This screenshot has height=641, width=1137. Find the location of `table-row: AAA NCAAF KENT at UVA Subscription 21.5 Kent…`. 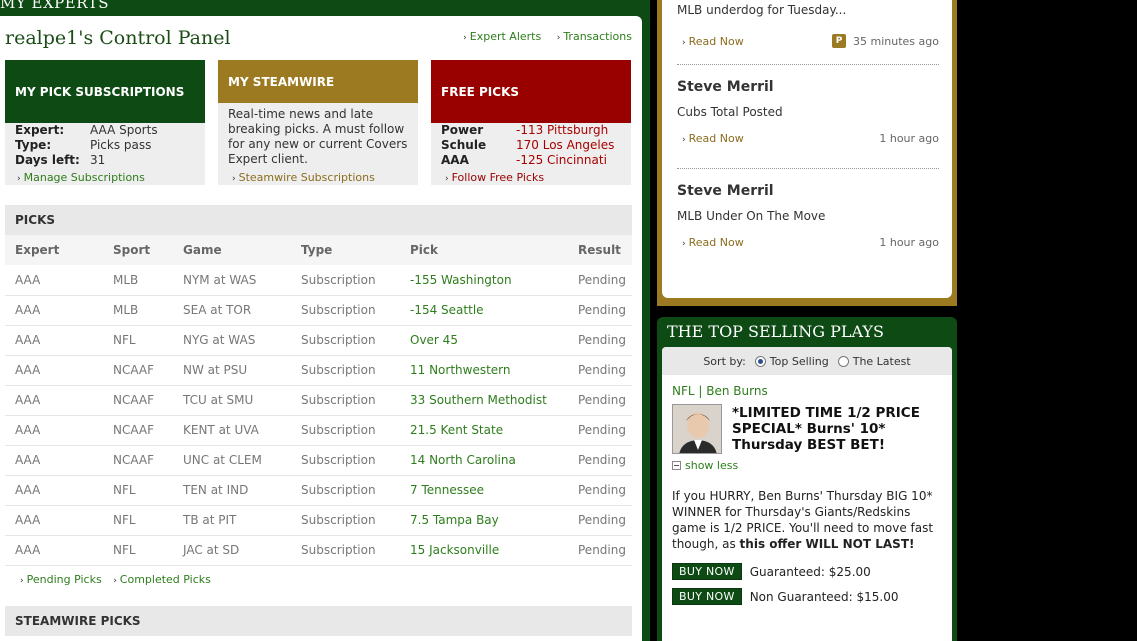

table-row: AAA NCAAF KENT at UVA Subscription 21.5 Kent… is located at coordinates (318, 430).